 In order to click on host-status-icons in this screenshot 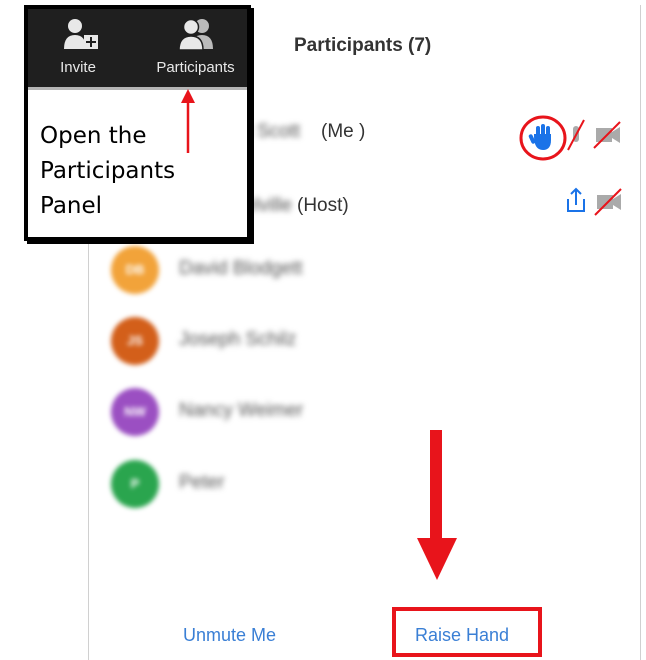, I will do `click(594, 201)`.